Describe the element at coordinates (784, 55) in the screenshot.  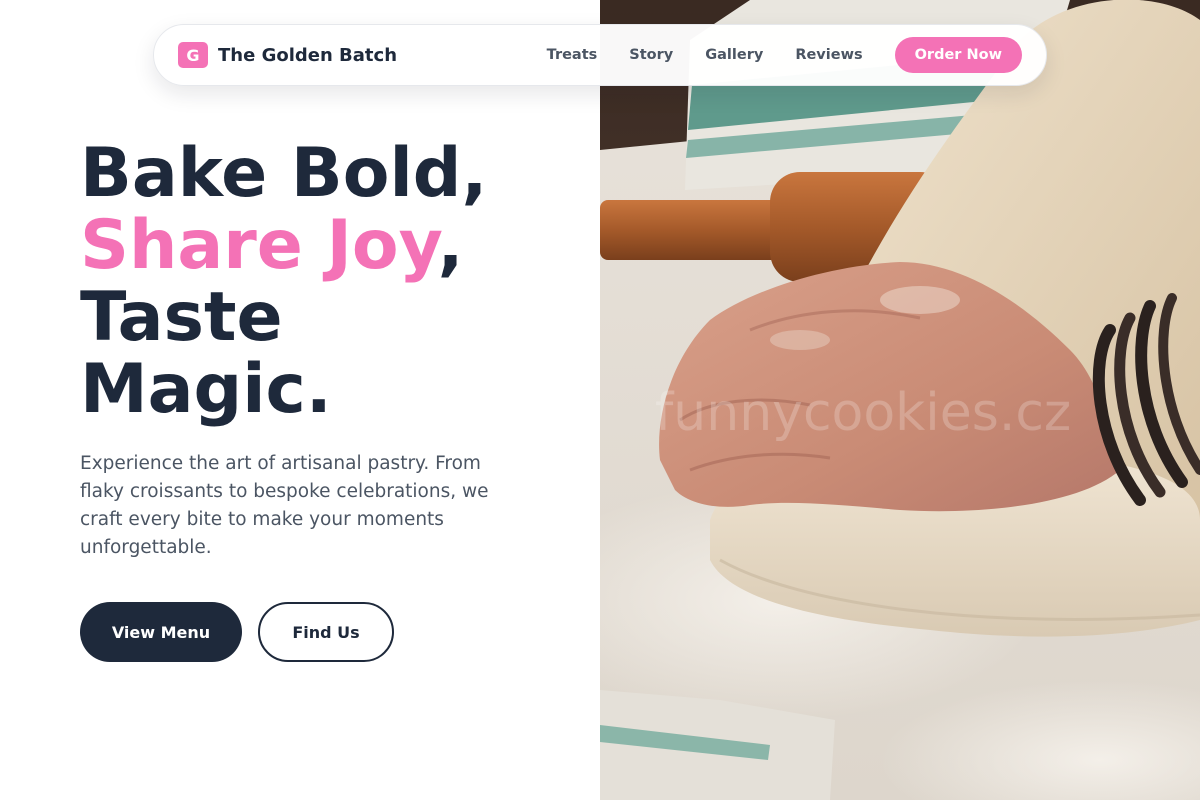
I see `nav-links: Treats Story Gallery Reviews Order Now` at that location.